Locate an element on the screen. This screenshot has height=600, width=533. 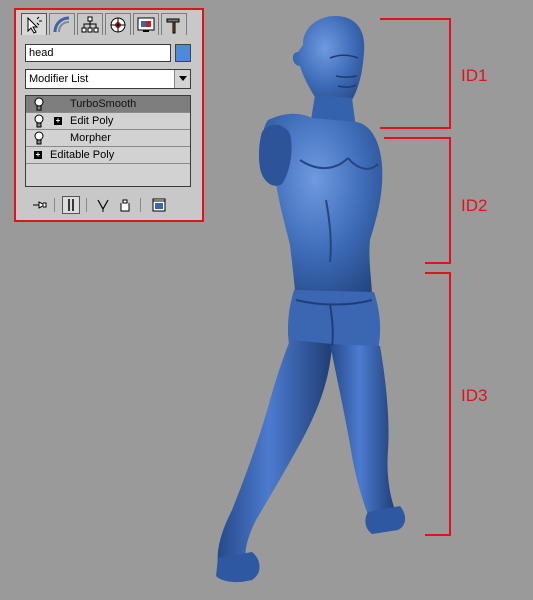
pin-stack-icon is located at coordinates (40, 205).